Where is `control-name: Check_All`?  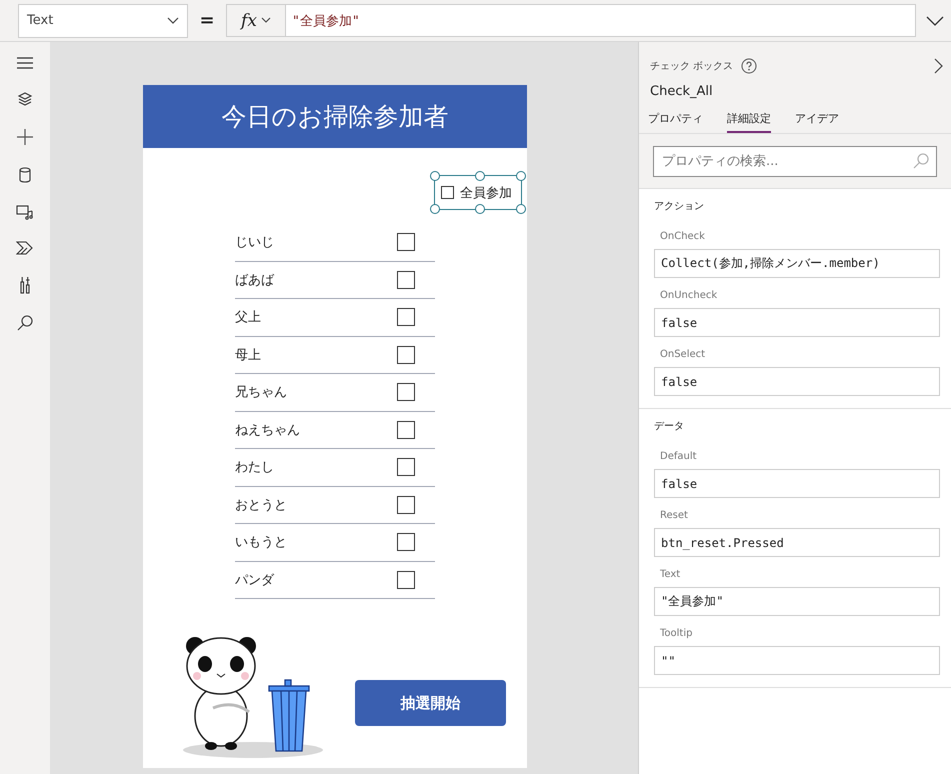
control-name: Check_All is located at coordinates (795, 86).